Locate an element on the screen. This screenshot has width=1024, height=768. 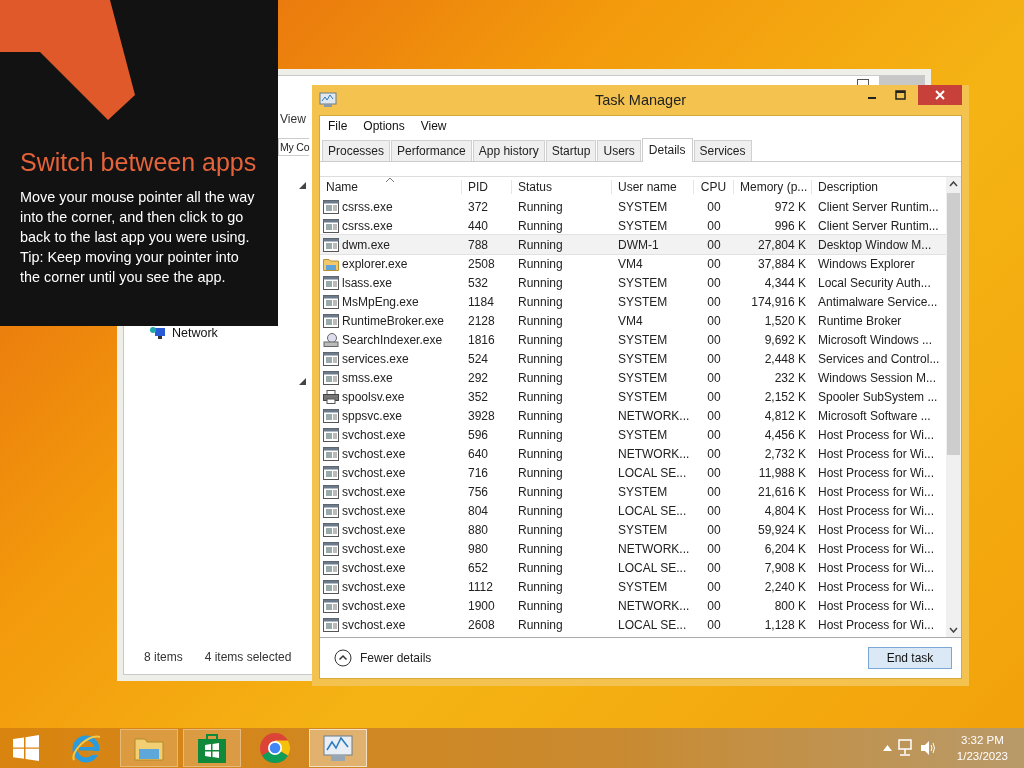
table-row: explorer.exe 2508 Running VM4 00 37,884 K Windows Explorer is located at coordinates (633, 263).